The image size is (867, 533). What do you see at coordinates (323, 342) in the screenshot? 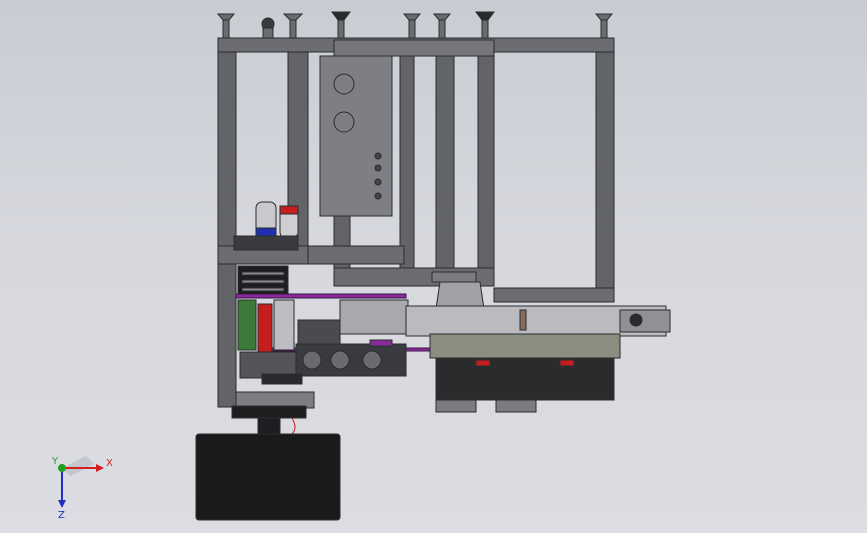
I see `mechanism-cluster` at bounding box center [323, 342].